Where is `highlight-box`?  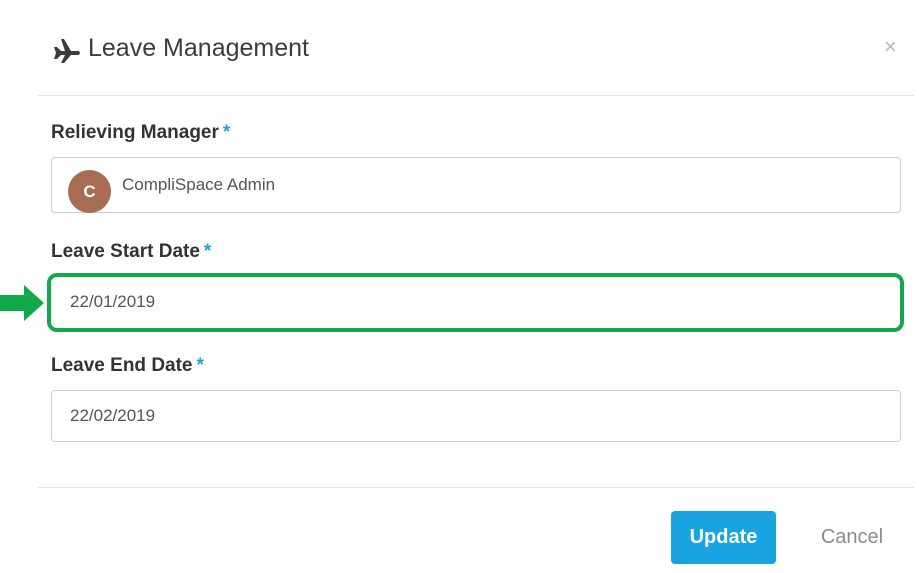 highlight-box is located at coordinates (475, 302).